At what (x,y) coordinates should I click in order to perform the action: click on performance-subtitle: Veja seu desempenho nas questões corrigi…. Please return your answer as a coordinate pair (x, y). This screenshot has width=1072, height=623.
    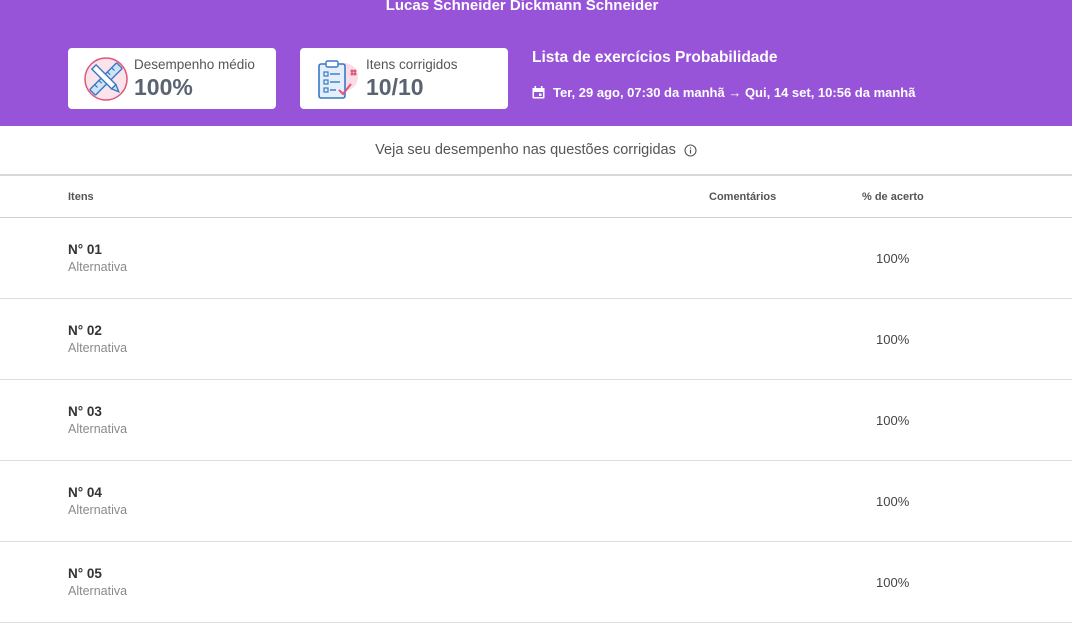
    Looking at the image, I should click on (525, 150).